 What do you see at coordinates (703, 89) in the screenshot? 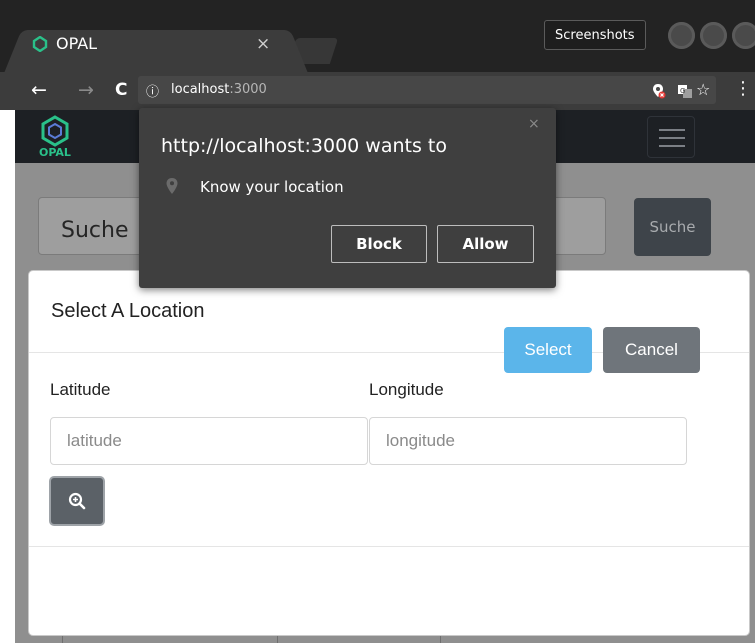
I see `bookmark-star-icon: ☆` at bounding box center [703, 89].